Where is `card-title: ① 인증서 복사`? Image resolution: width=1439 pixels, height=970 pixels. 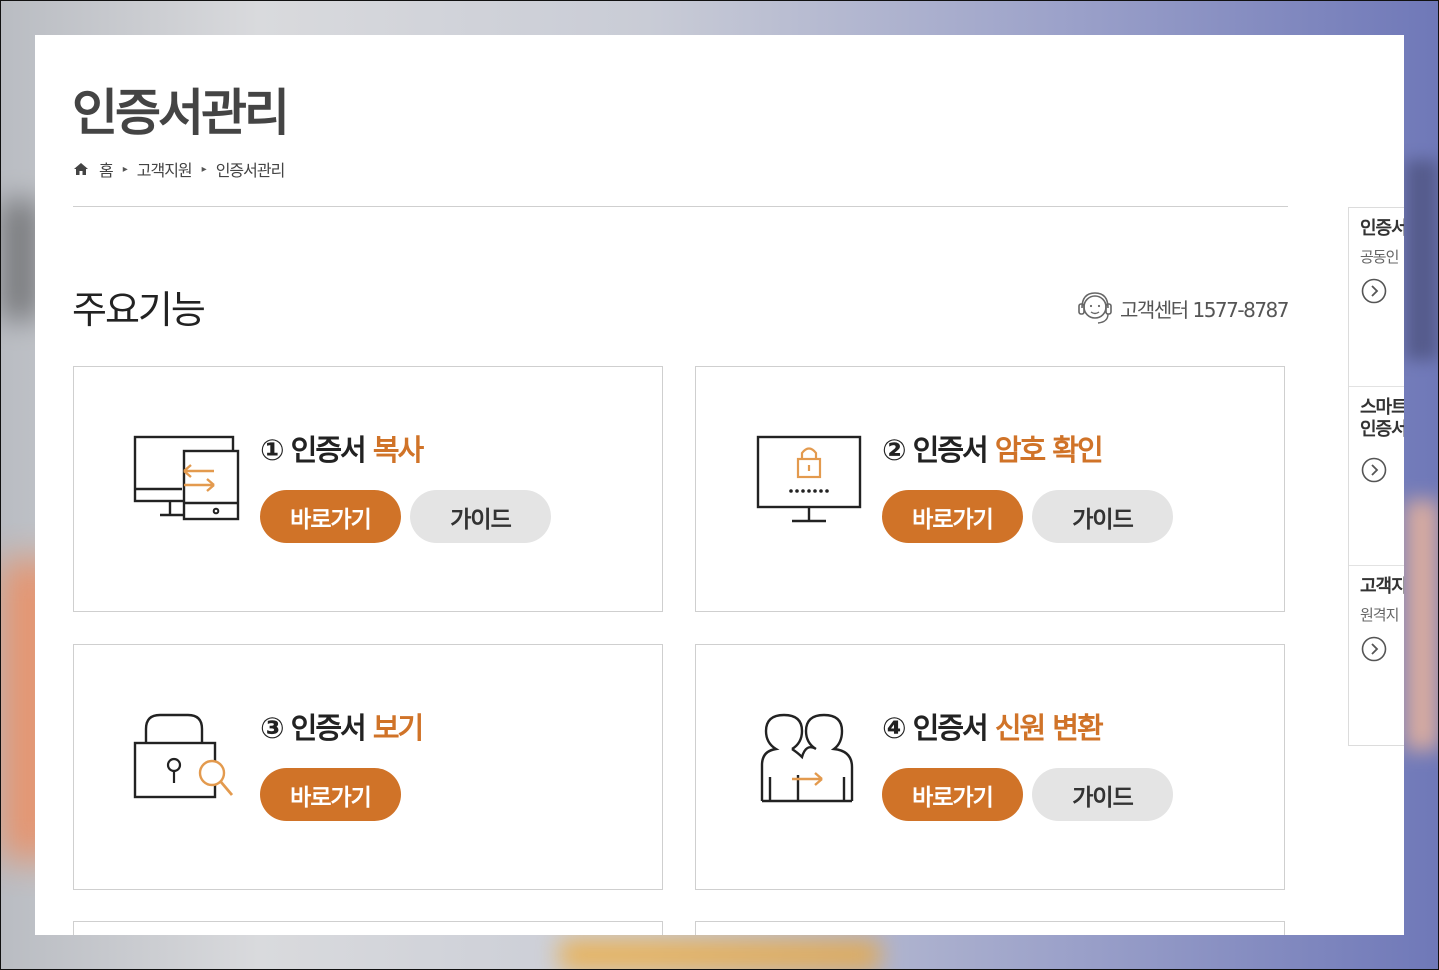
card-title: ① 인증서 복사 is located at coordinates (342, 450).